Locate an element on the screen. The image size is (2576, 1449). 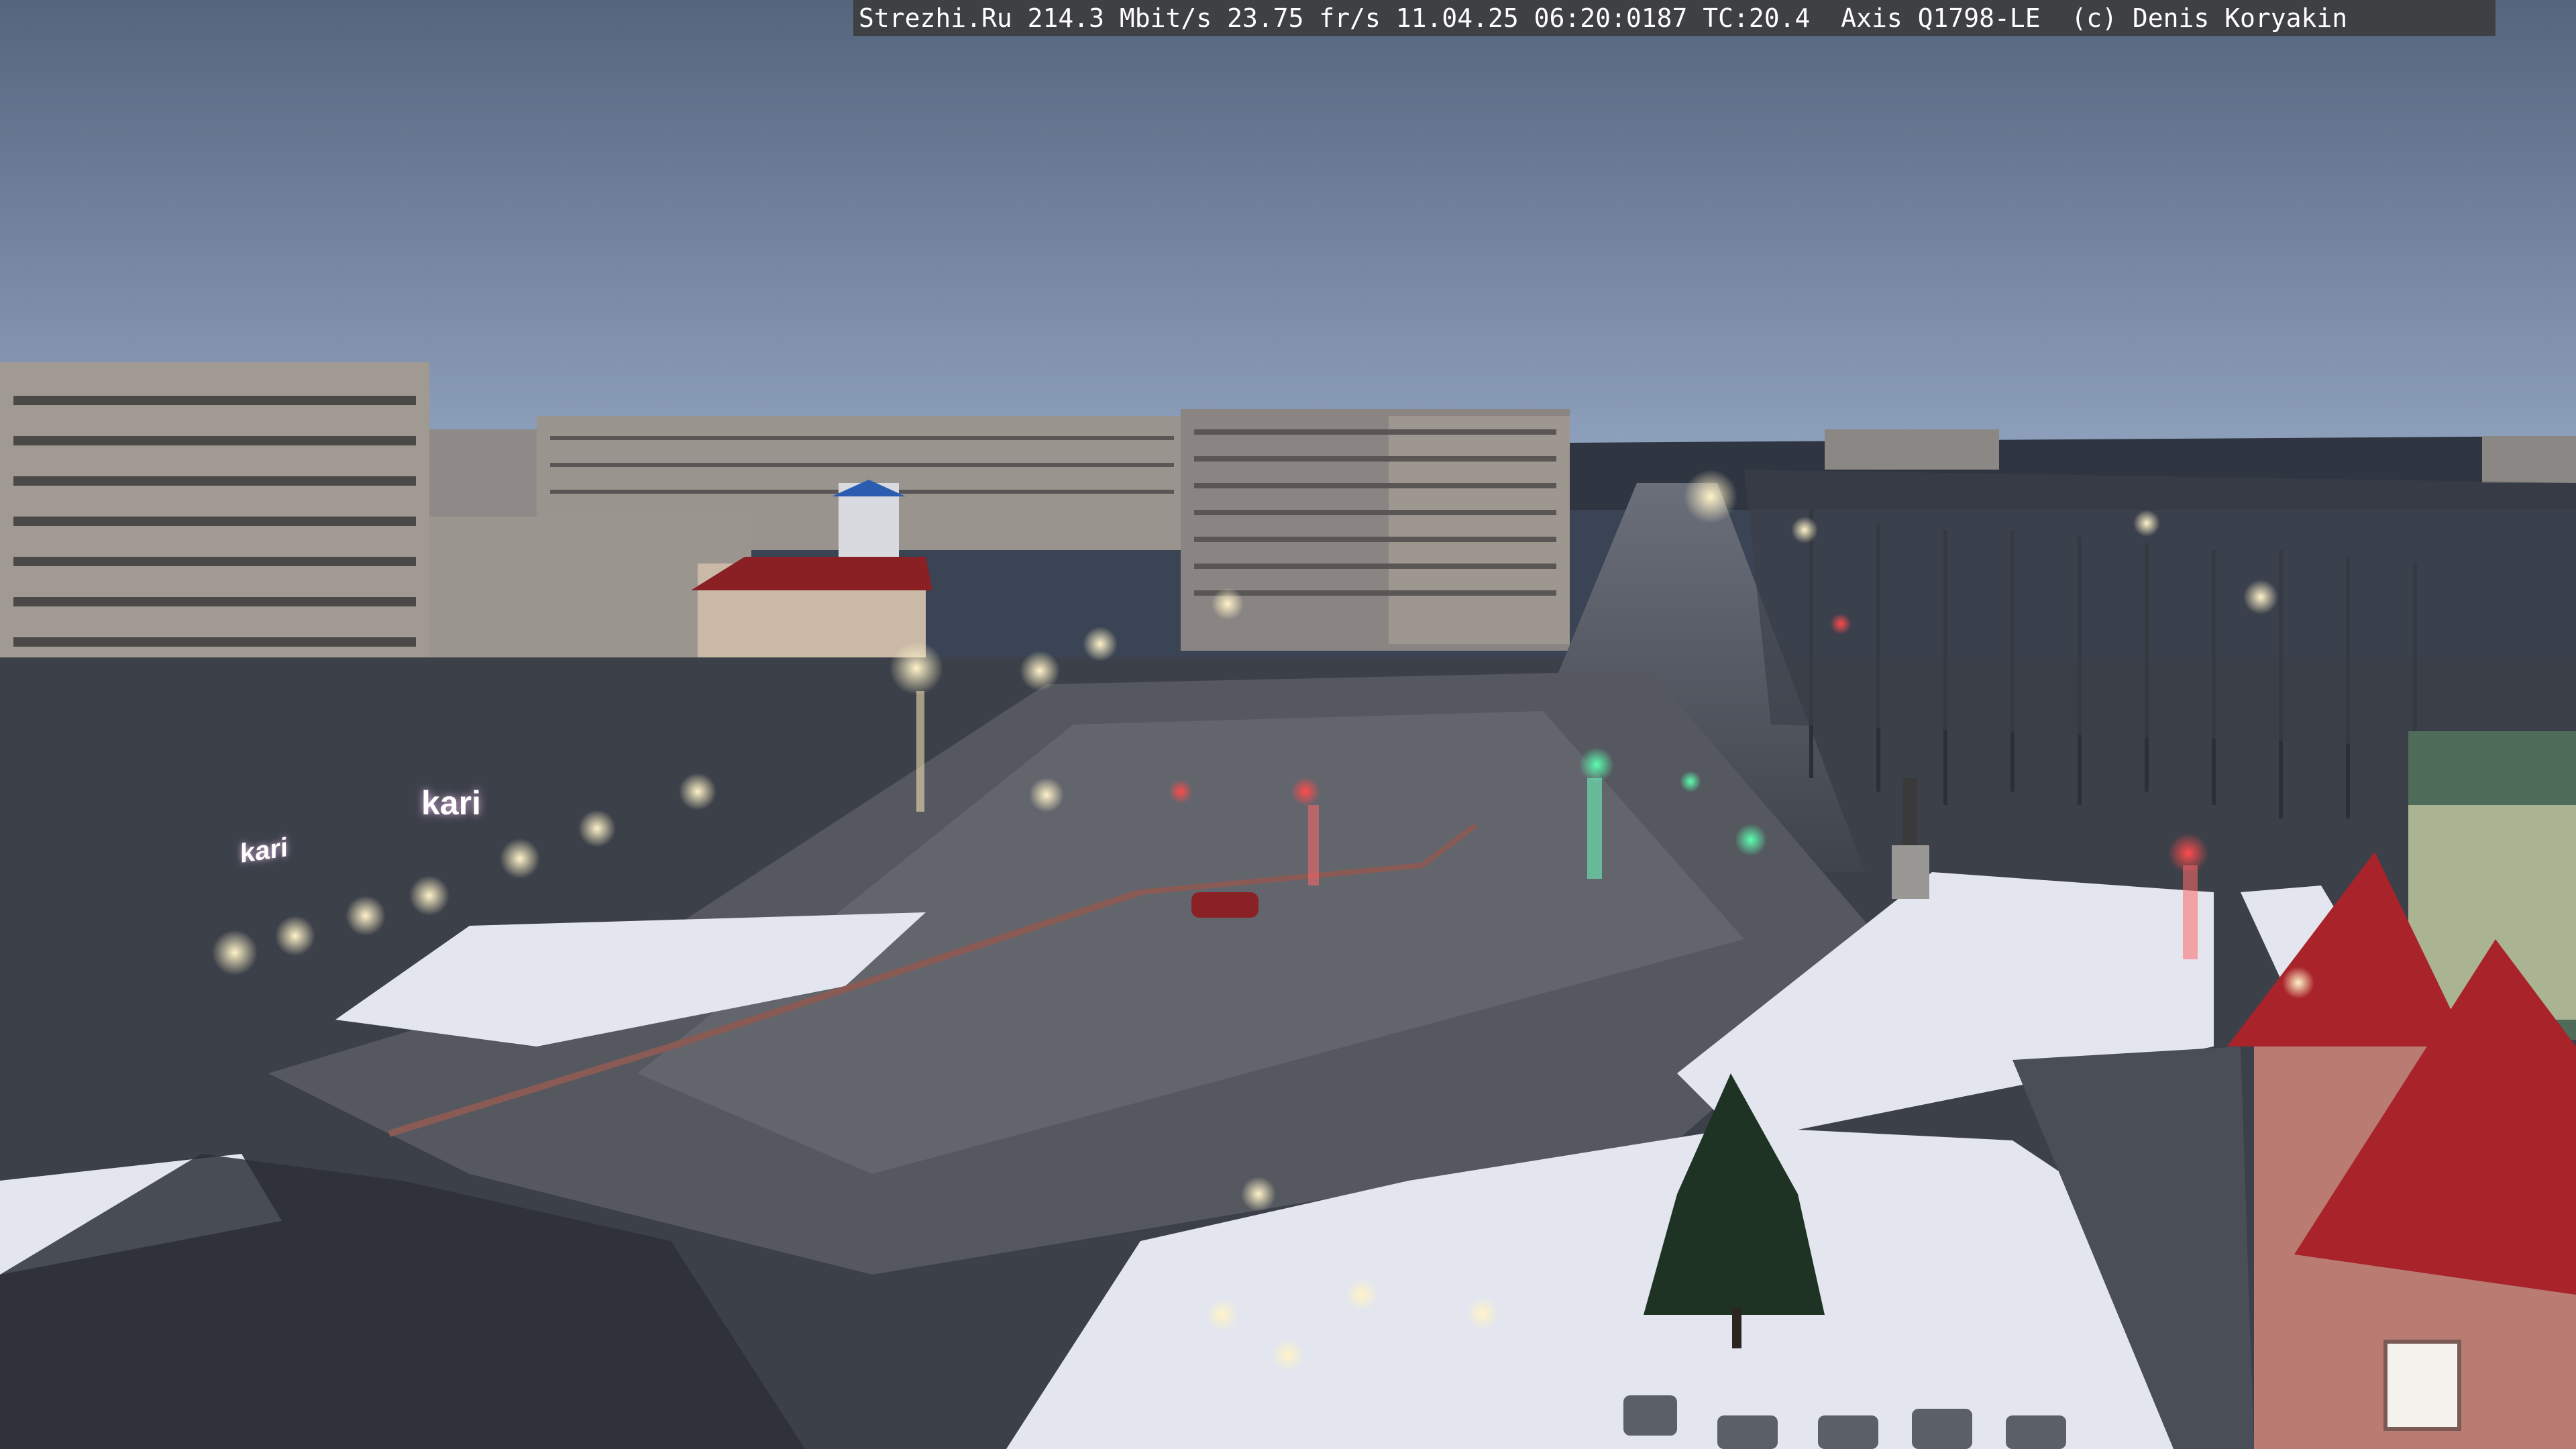
kari-store-sign: kari is located at coordinates (451, 803).